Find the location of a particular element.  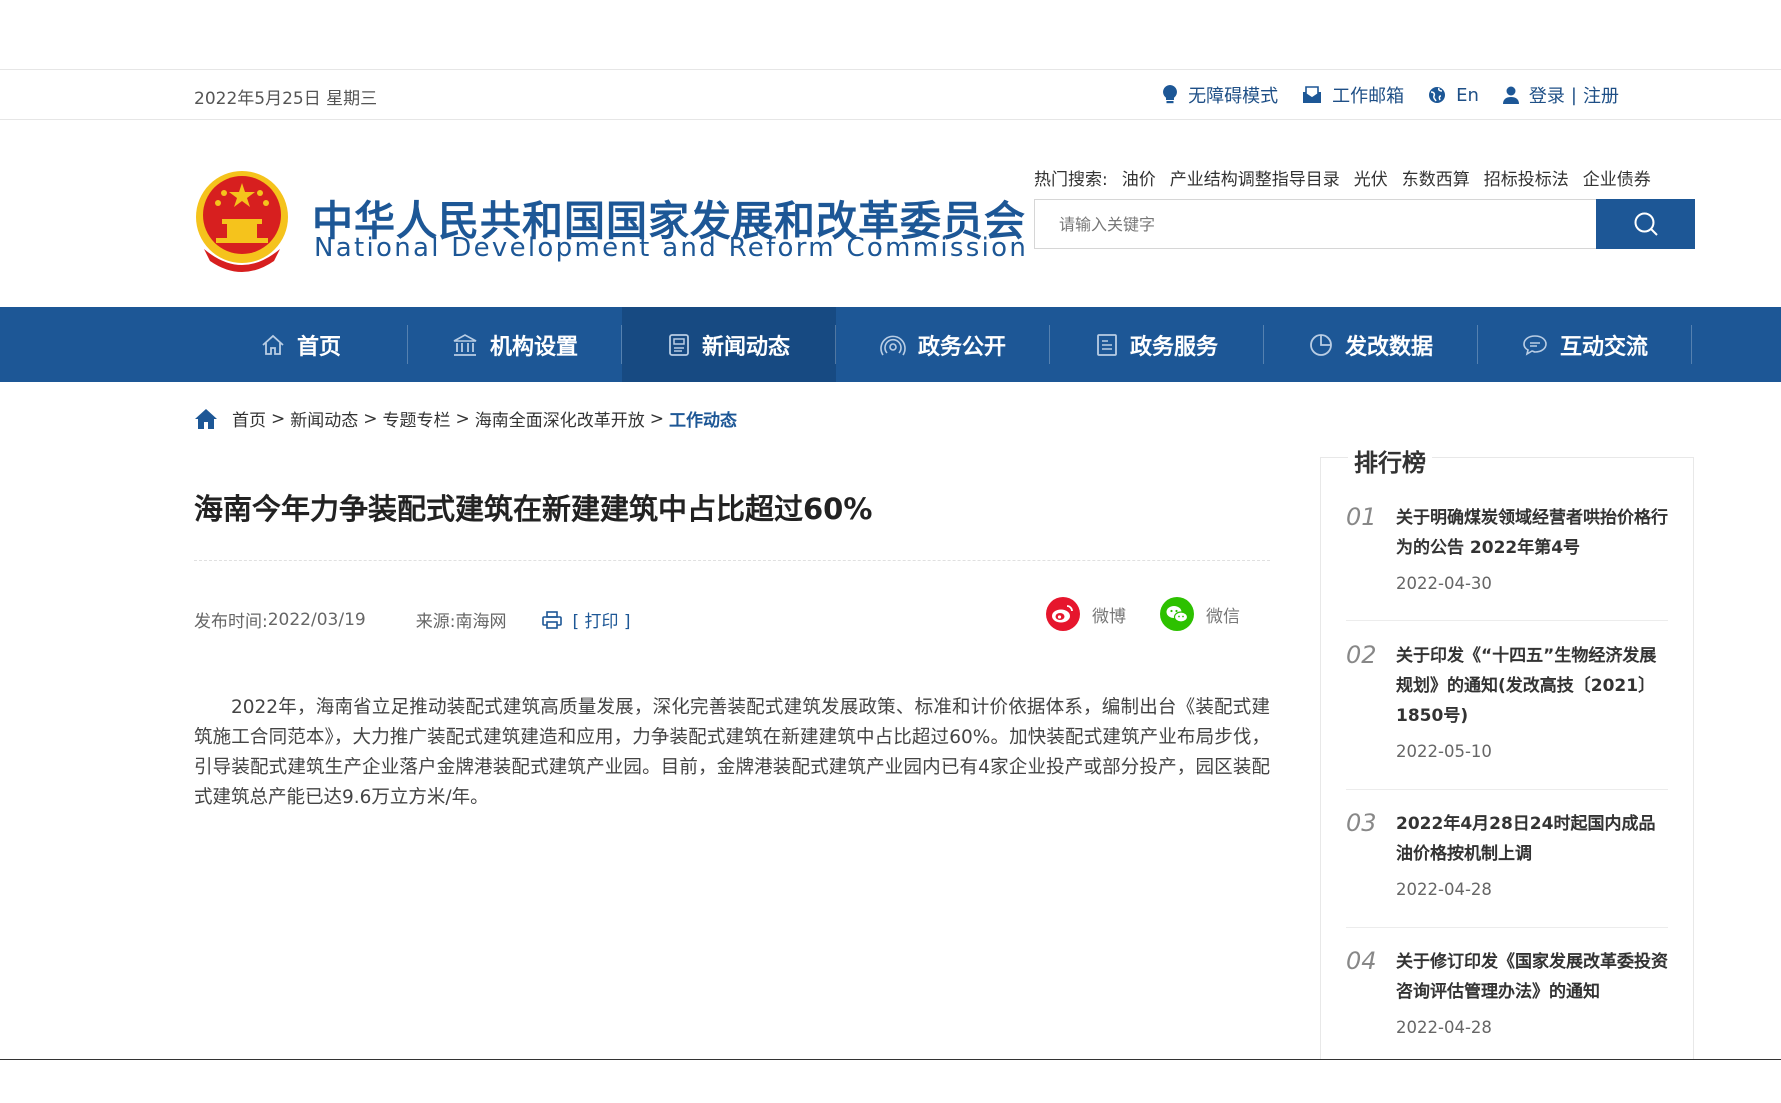

hot-keyword: 产业结构调整指导目录 is located at coordinates (1255, 177).